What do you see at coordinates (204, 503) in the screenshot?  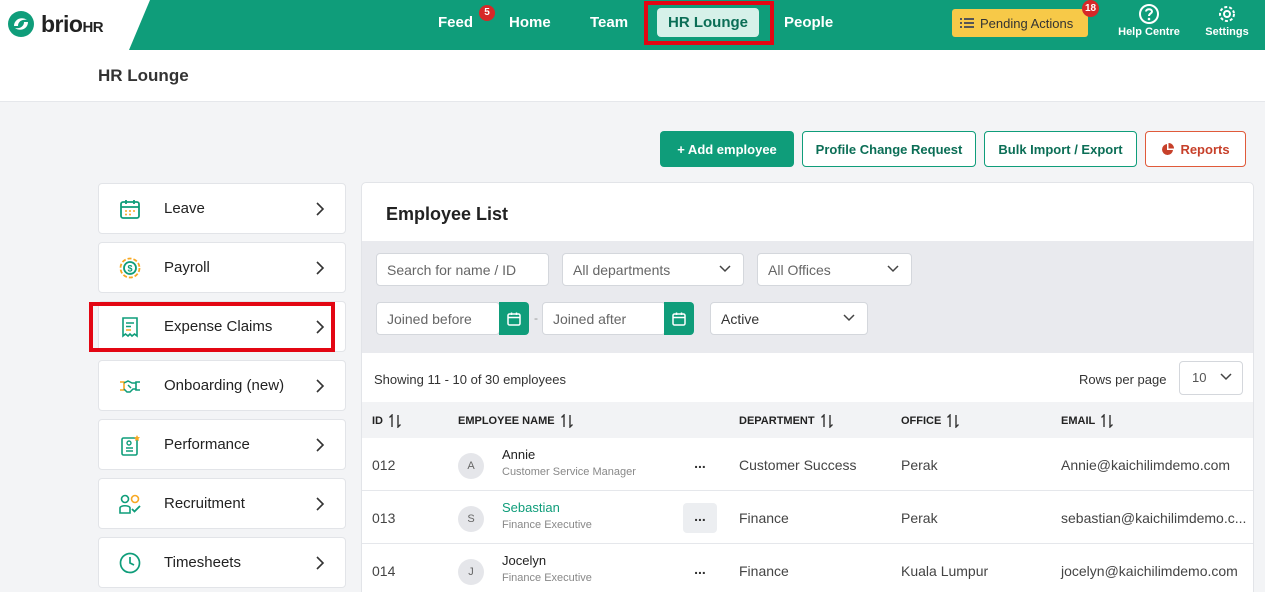 I see `sidebar-item-label: Recruitment` at bounding box center [204, 503].